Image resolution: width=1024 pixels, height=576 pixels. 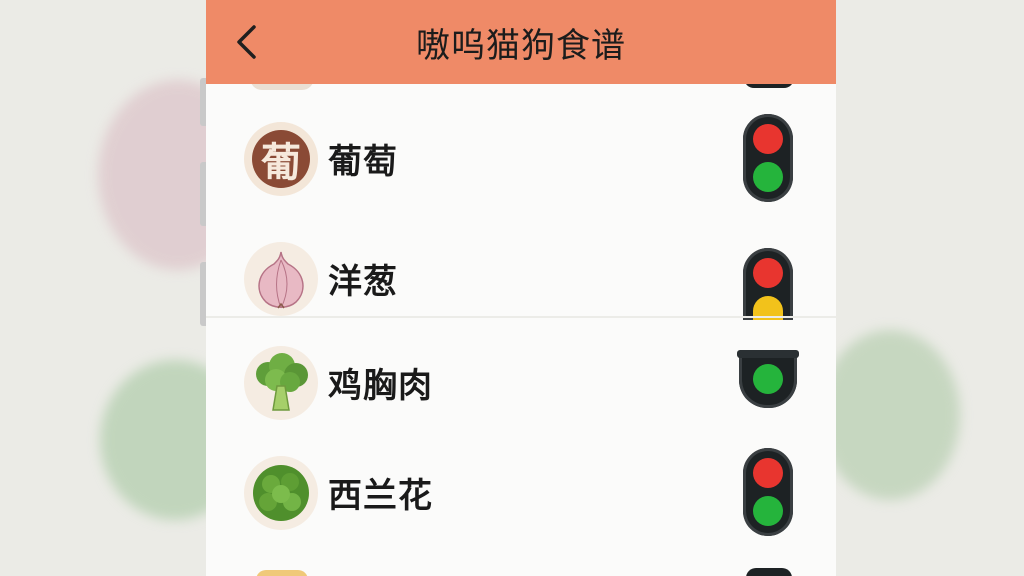 I want to click on list-item: 葡 葡萄, so click(x=521, y=160).